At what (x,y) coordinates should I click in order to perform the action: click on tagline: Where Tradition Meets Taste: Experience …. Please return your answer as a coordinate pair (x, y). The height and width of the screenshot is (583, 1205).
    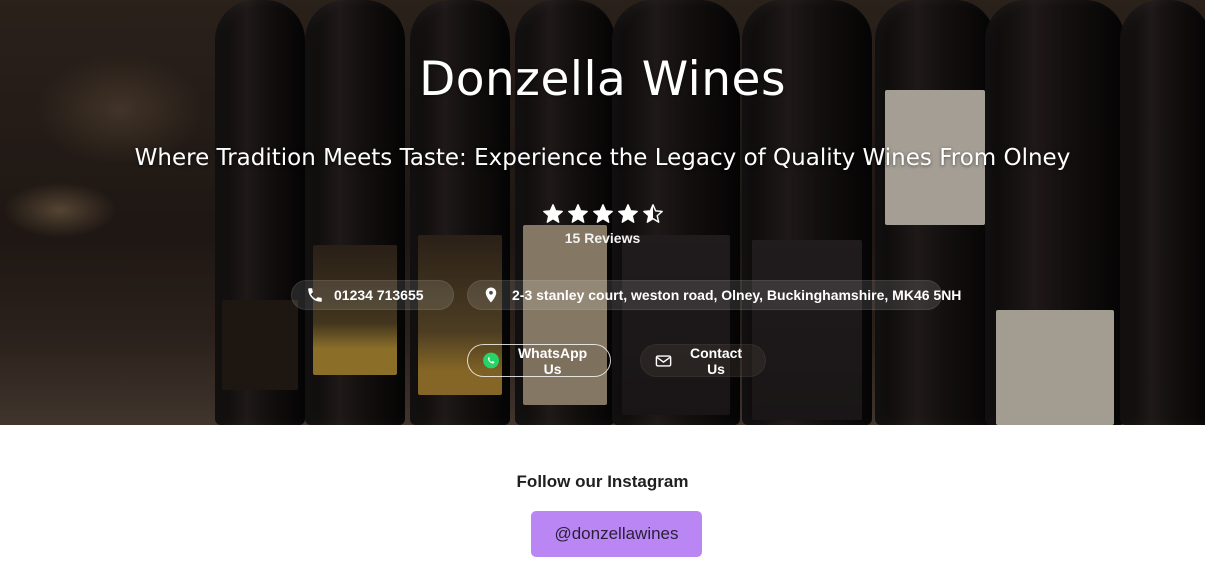
    Looking at the image, I should click on (602, 158).